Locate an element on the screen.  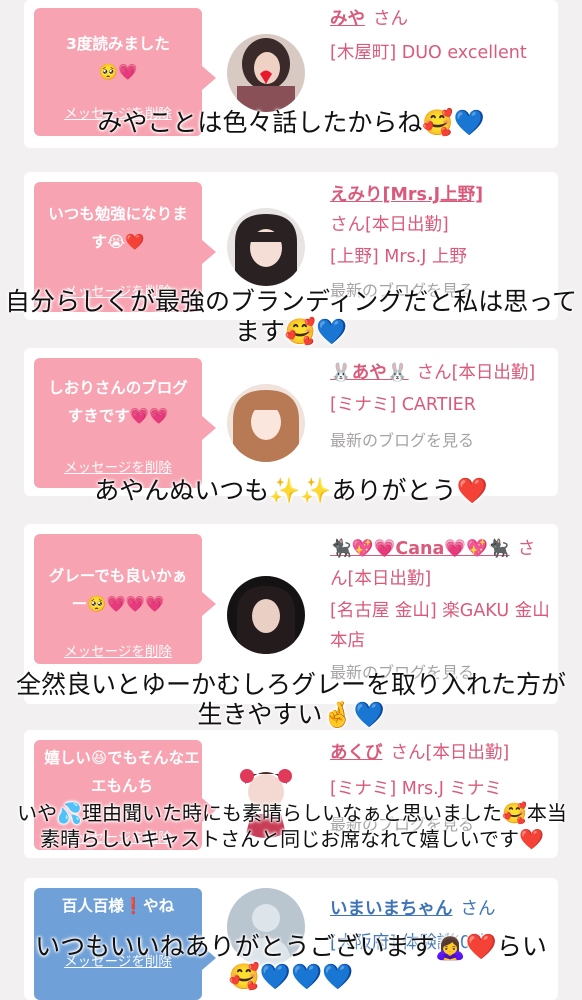
message-text: いつも勉強になります😭❤️ is located at coordinates (118, 228).